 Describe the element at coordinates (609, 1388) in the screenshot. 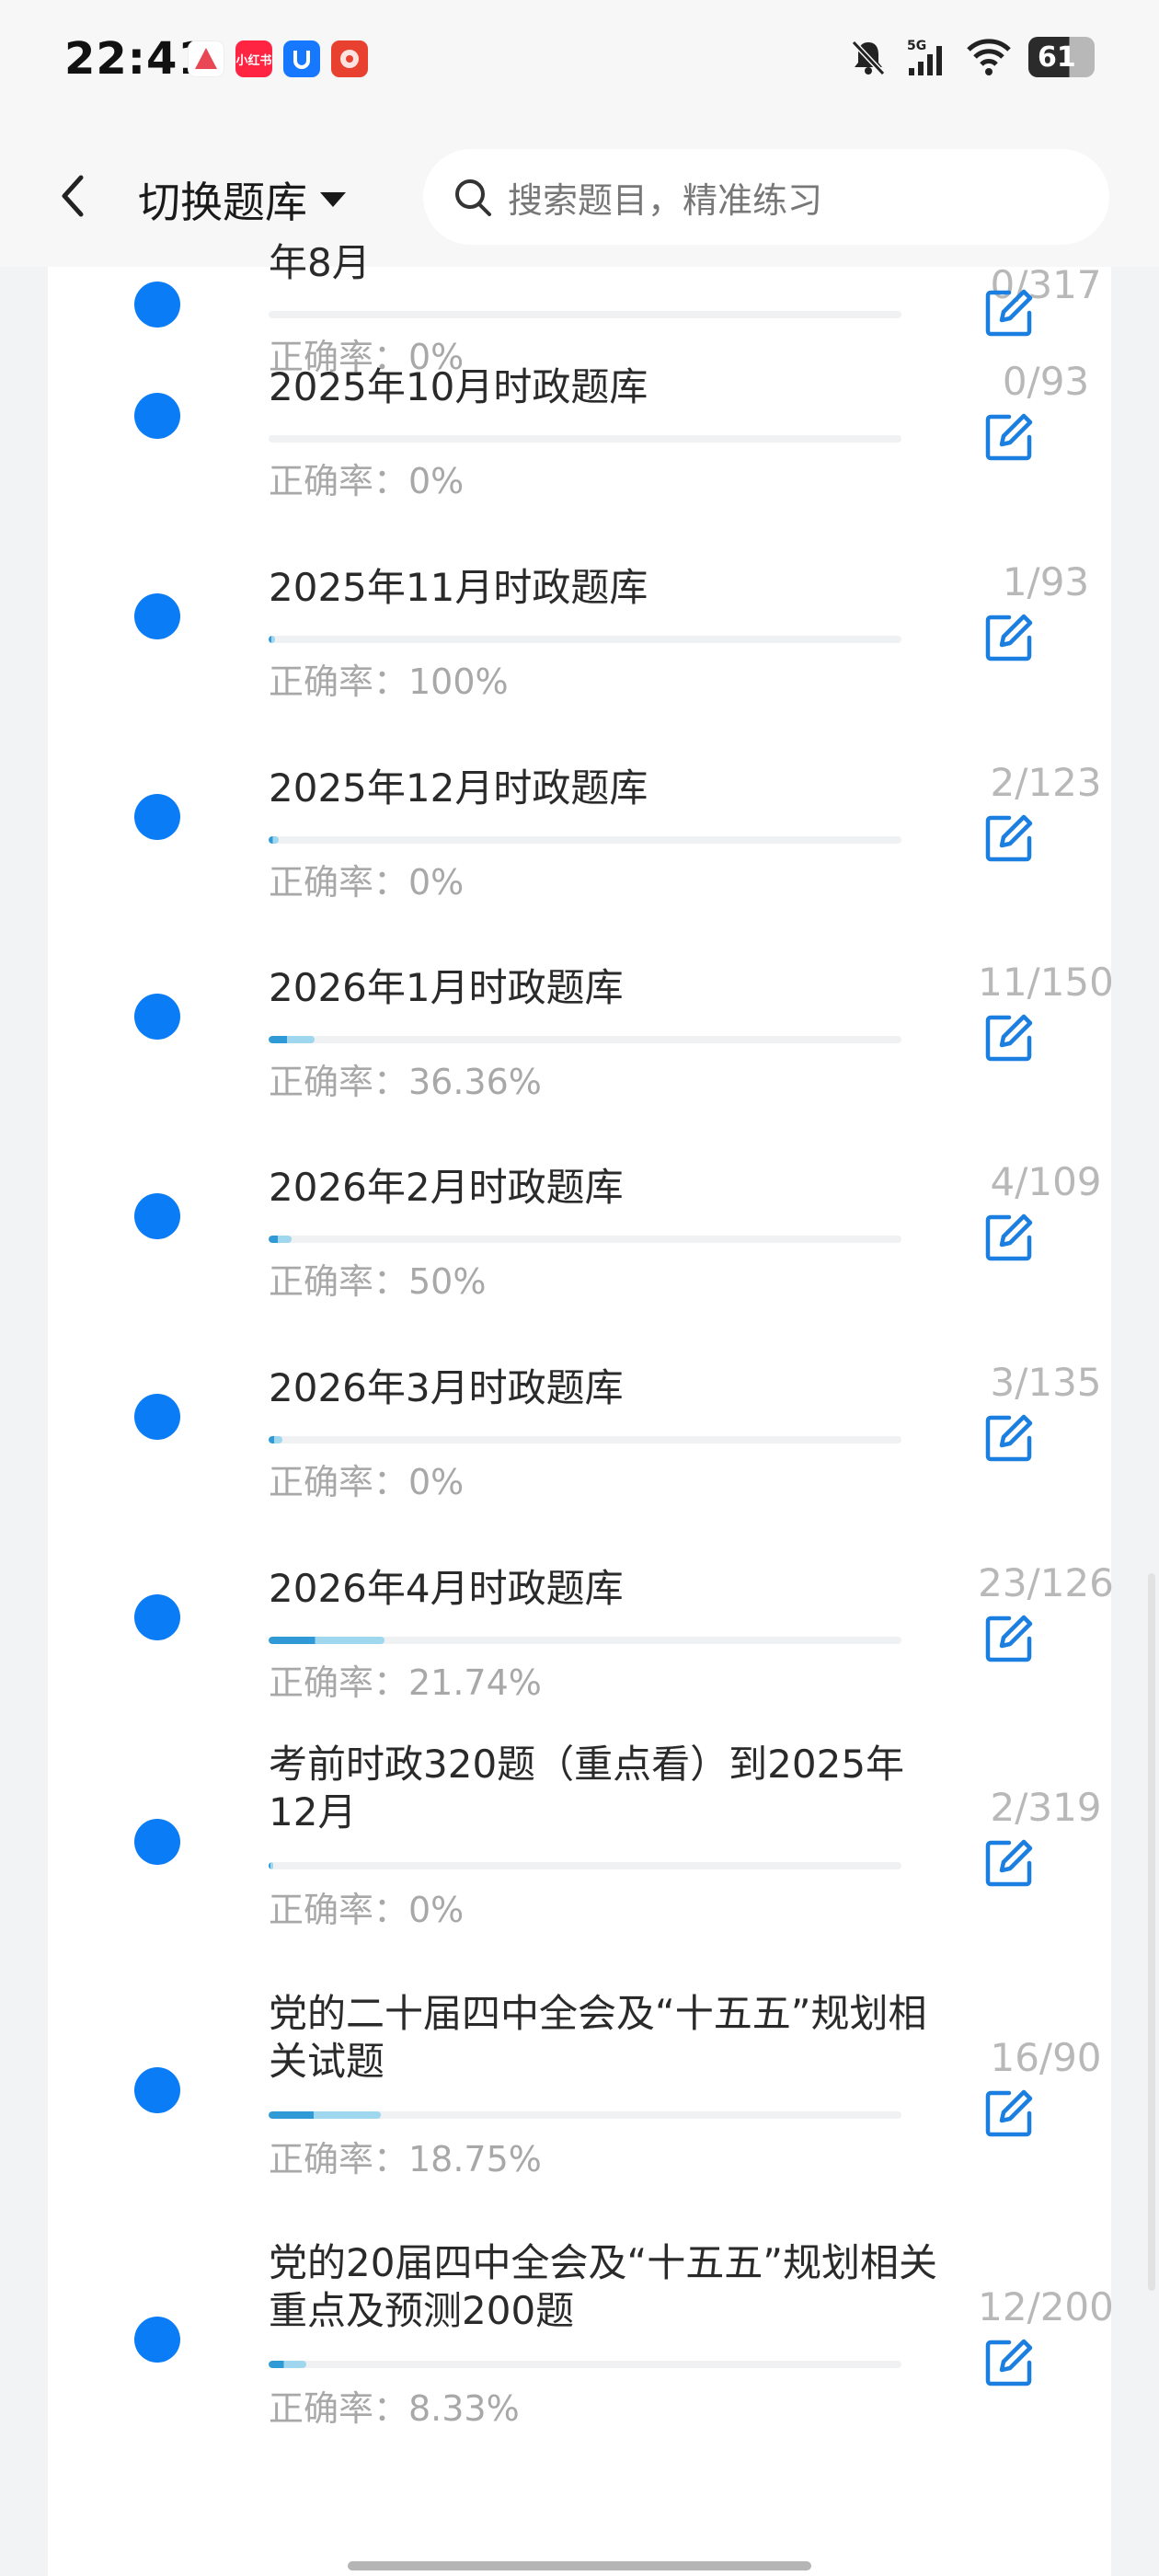

I see `item-title: 2026年3月时政题库` at that location.